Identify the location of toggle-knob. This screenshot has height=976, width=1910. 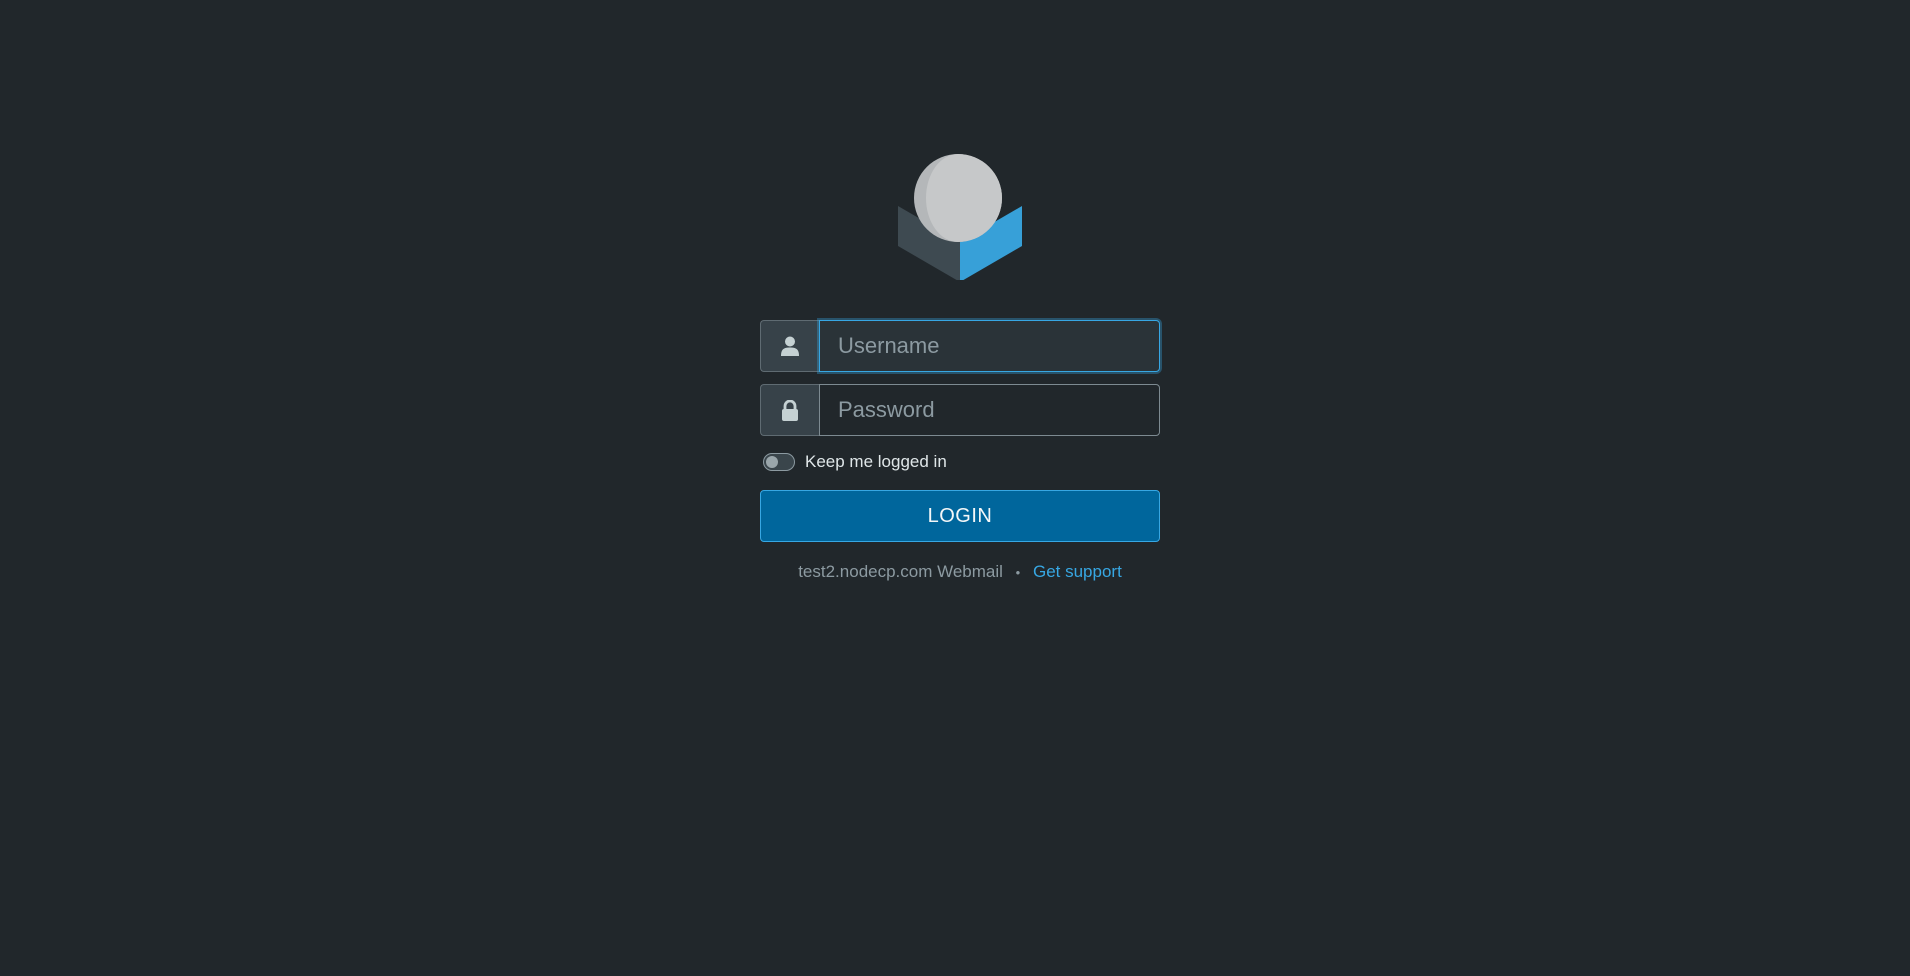
(772, 462).